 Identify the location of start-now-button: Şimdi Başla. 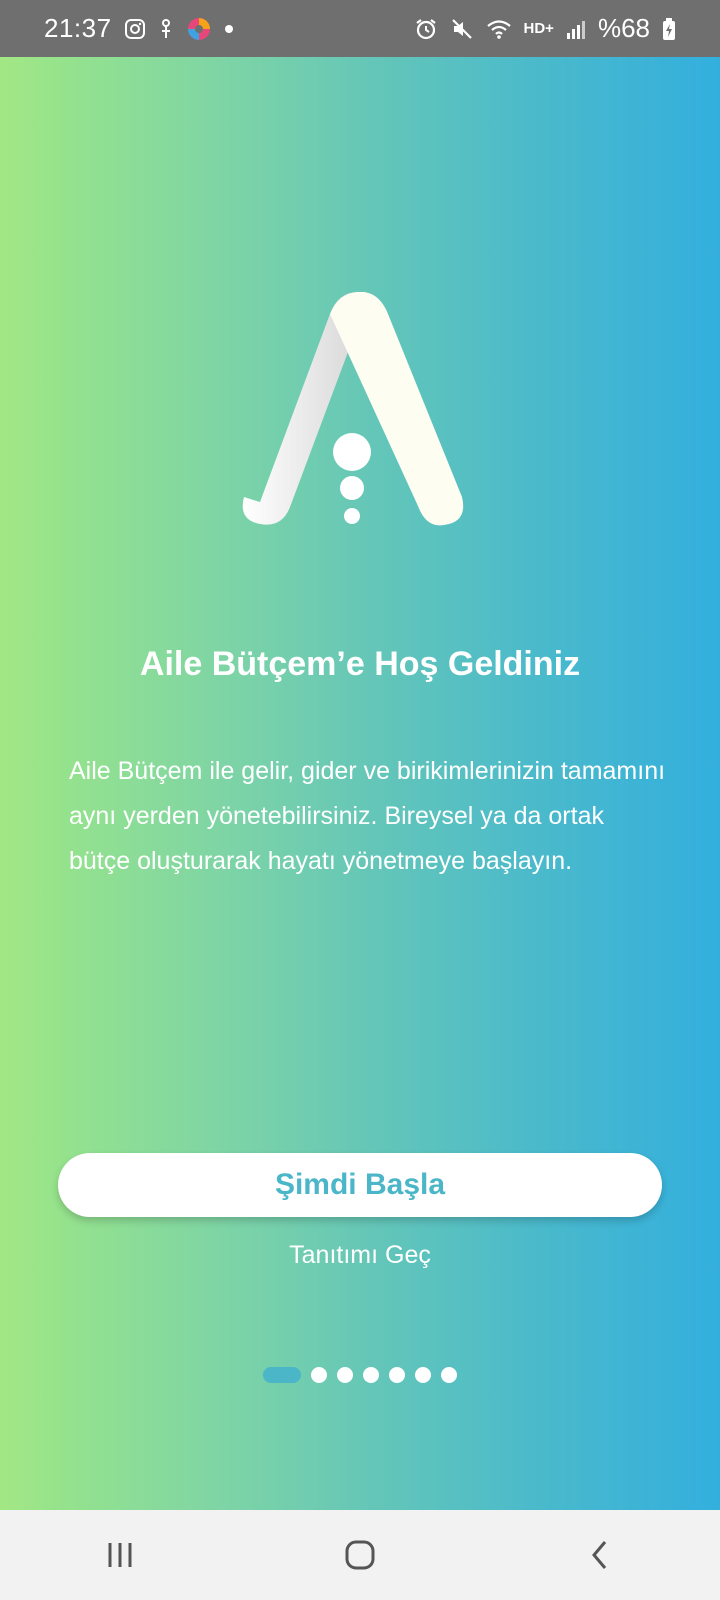
(360, 1185).